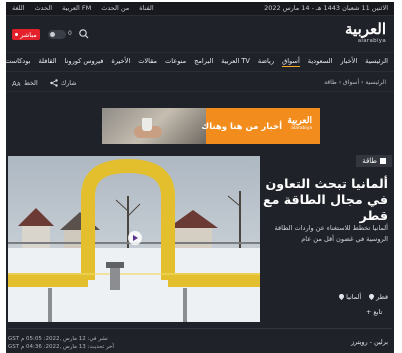 The height and width of the screenshot is (353, 402). What do you see at coordinates (301, 128) in the screenshot?
I see `ad-brand-latin: alarabiya` at bounding box center [301, 128].